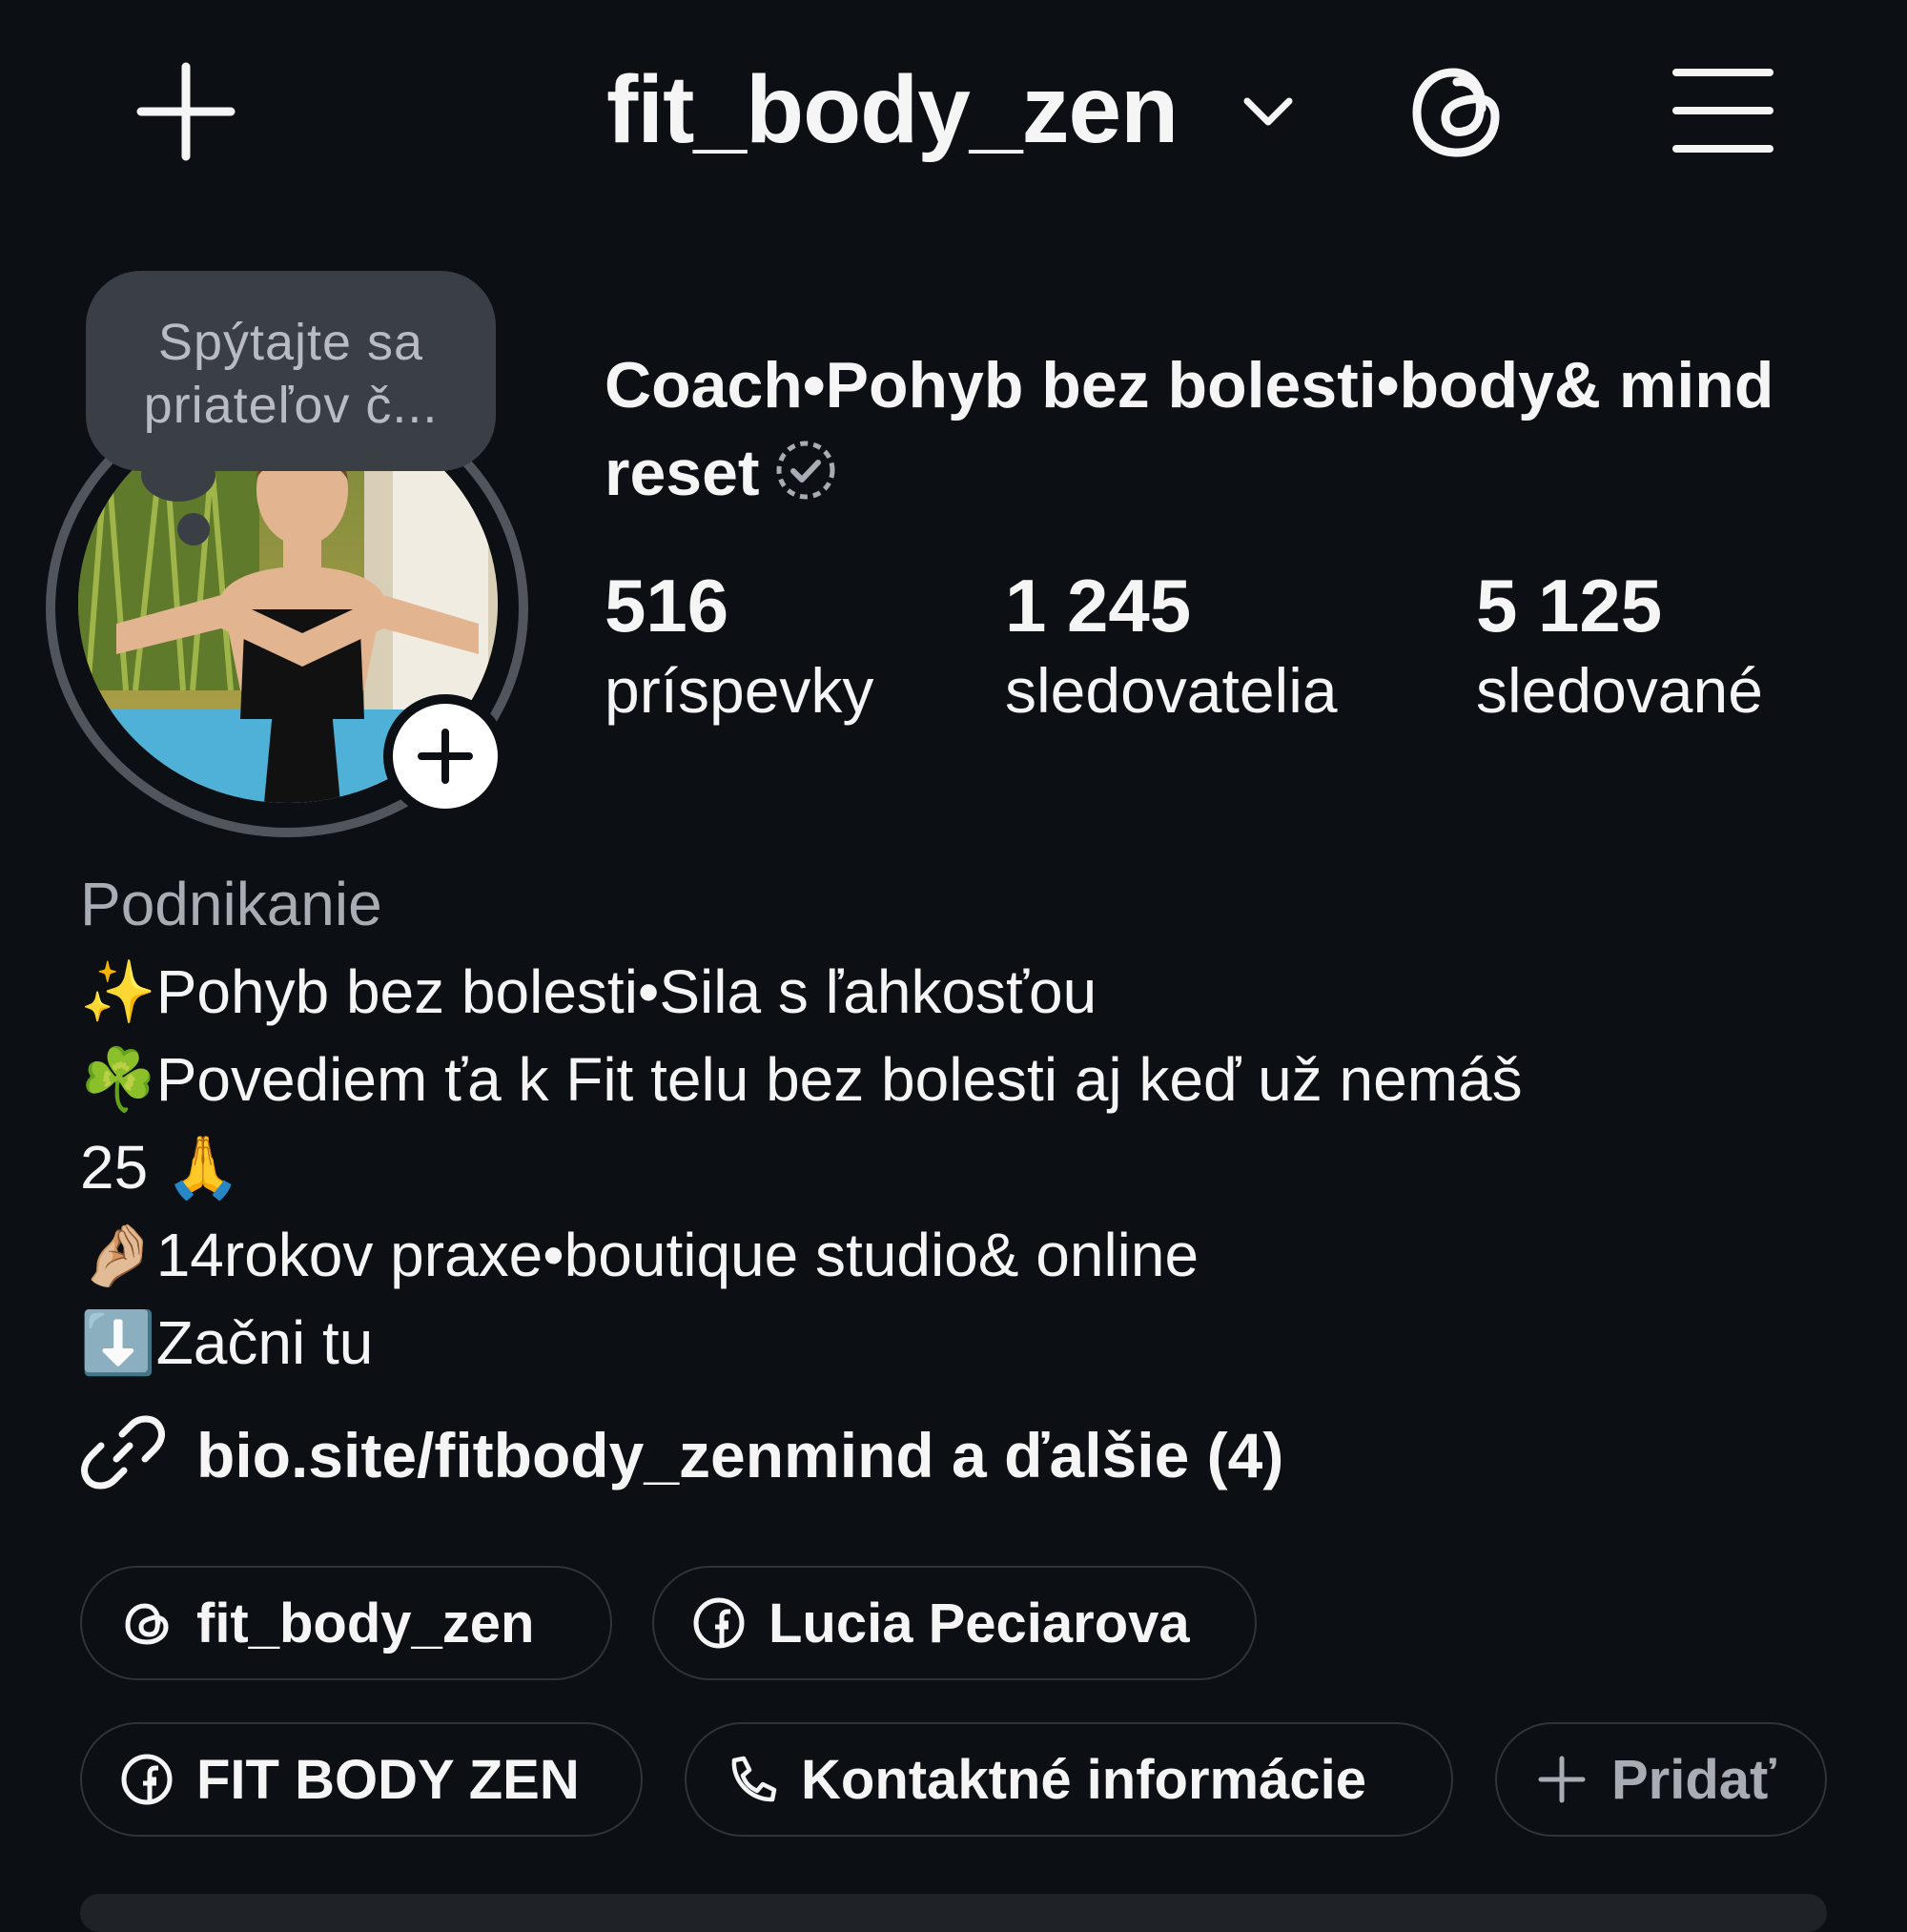 The width and height of the screenshot is (1907, 1932). What do you see at coordinates (1619, 690) in the screenshot?
I see `following-label: sledované` at bounding box center [1619, 690].